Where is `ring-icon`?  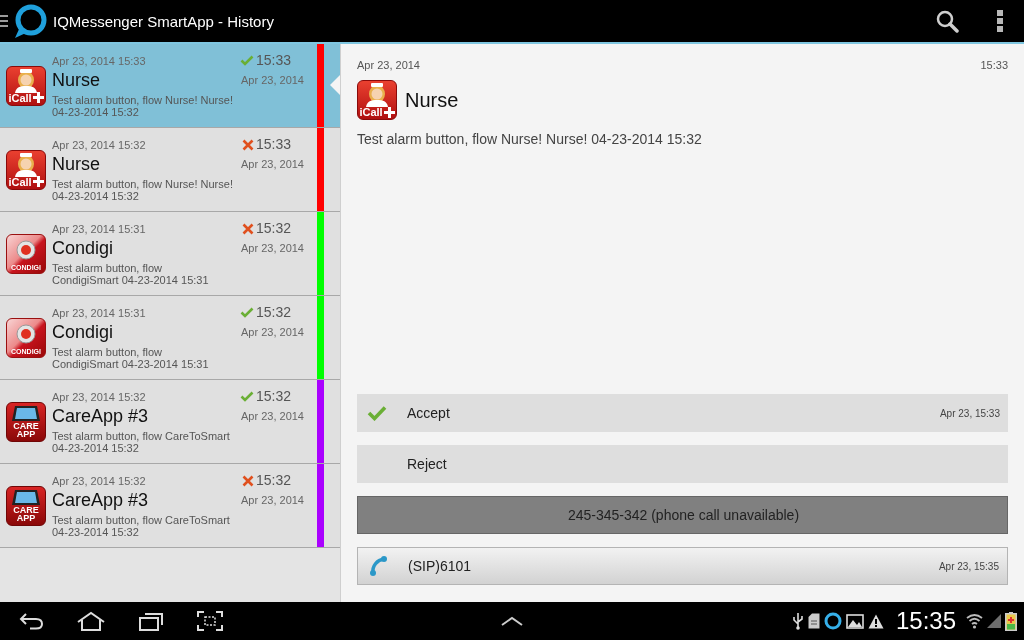 ring-icon is located at coordinates (832, 621).